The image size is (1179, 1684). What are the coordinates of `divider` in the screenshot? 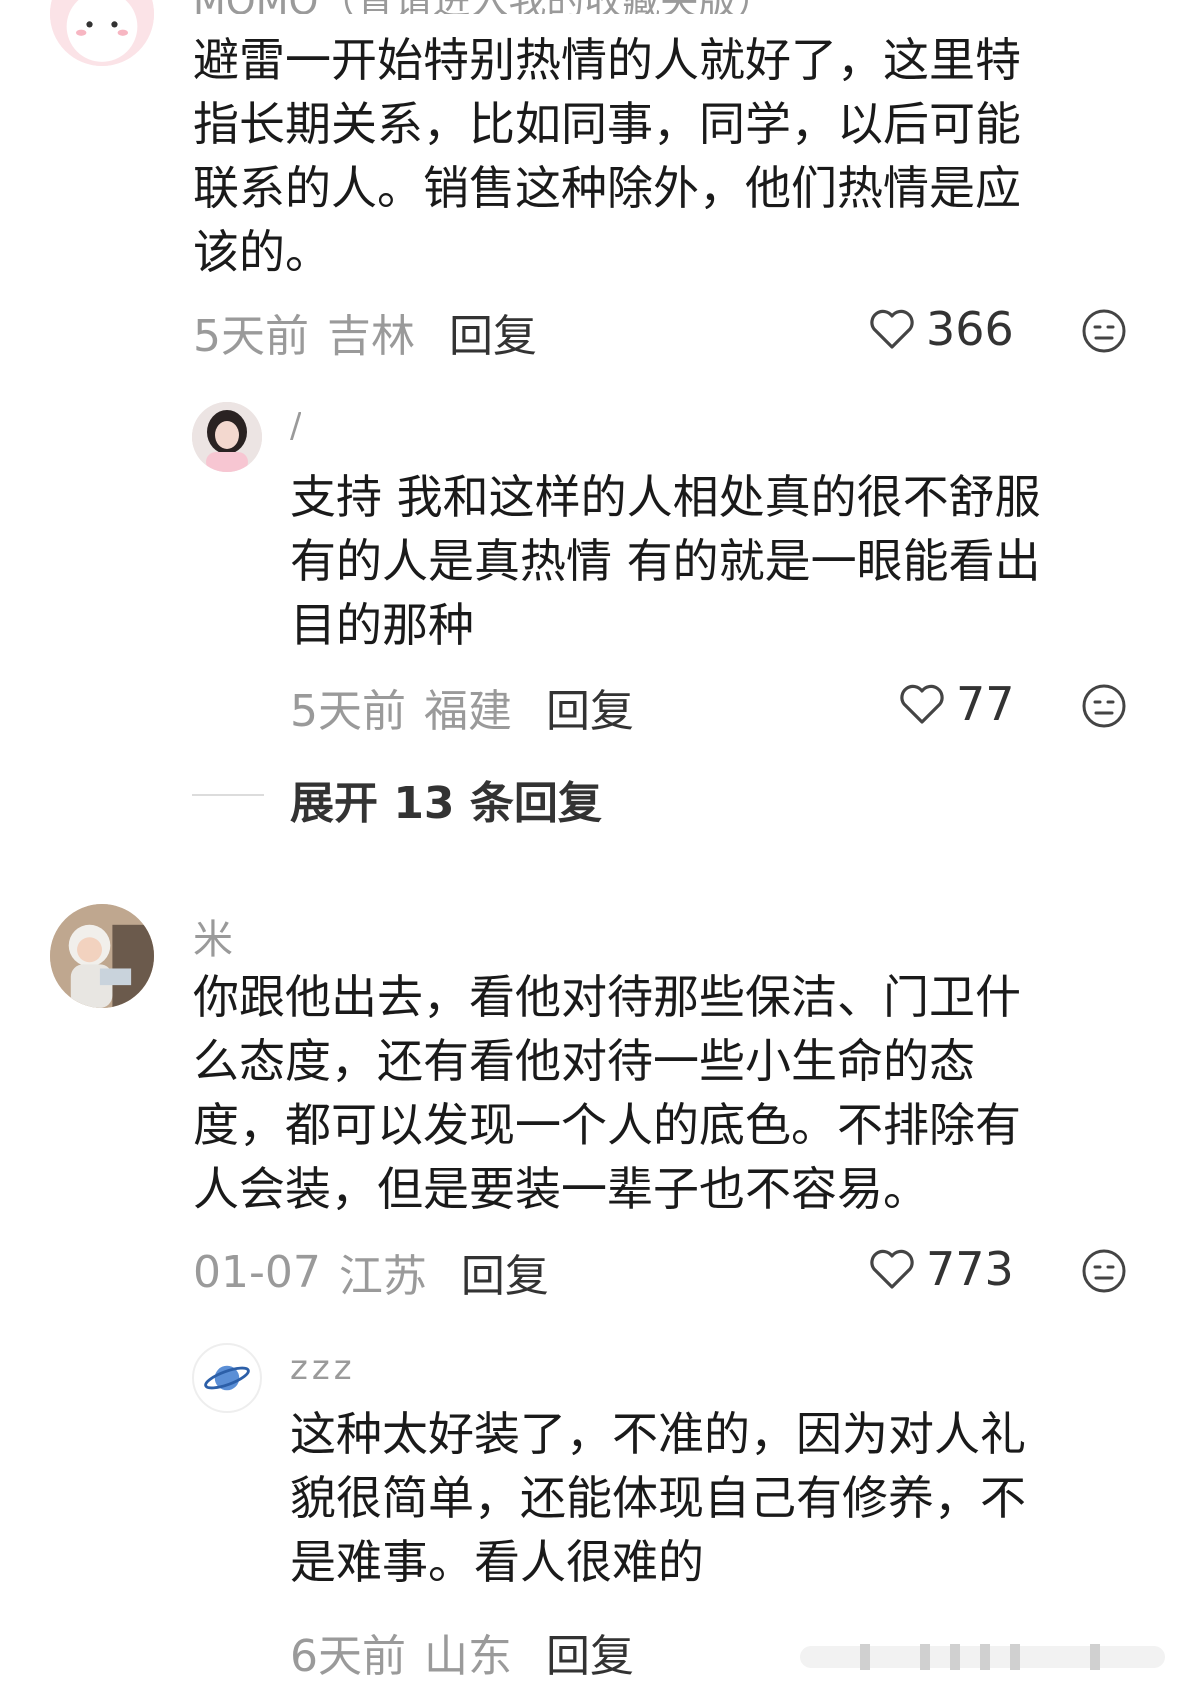 It's located at (228, 795).